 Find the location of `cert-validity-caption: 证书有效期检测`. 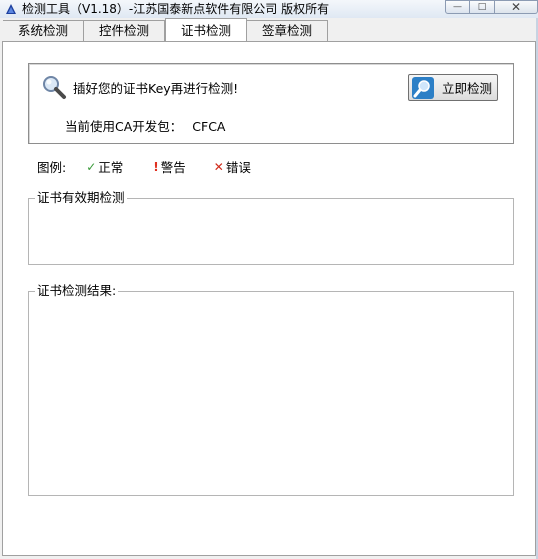

cert-validity-caption: 证书有效期检测 is located at coordinates (81, 197).